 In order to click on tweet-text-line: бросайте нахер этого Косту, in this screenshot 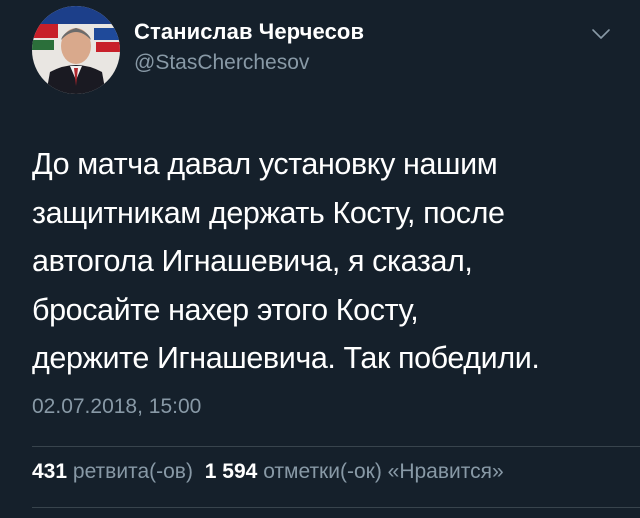, I will do `click(225, 309)`.